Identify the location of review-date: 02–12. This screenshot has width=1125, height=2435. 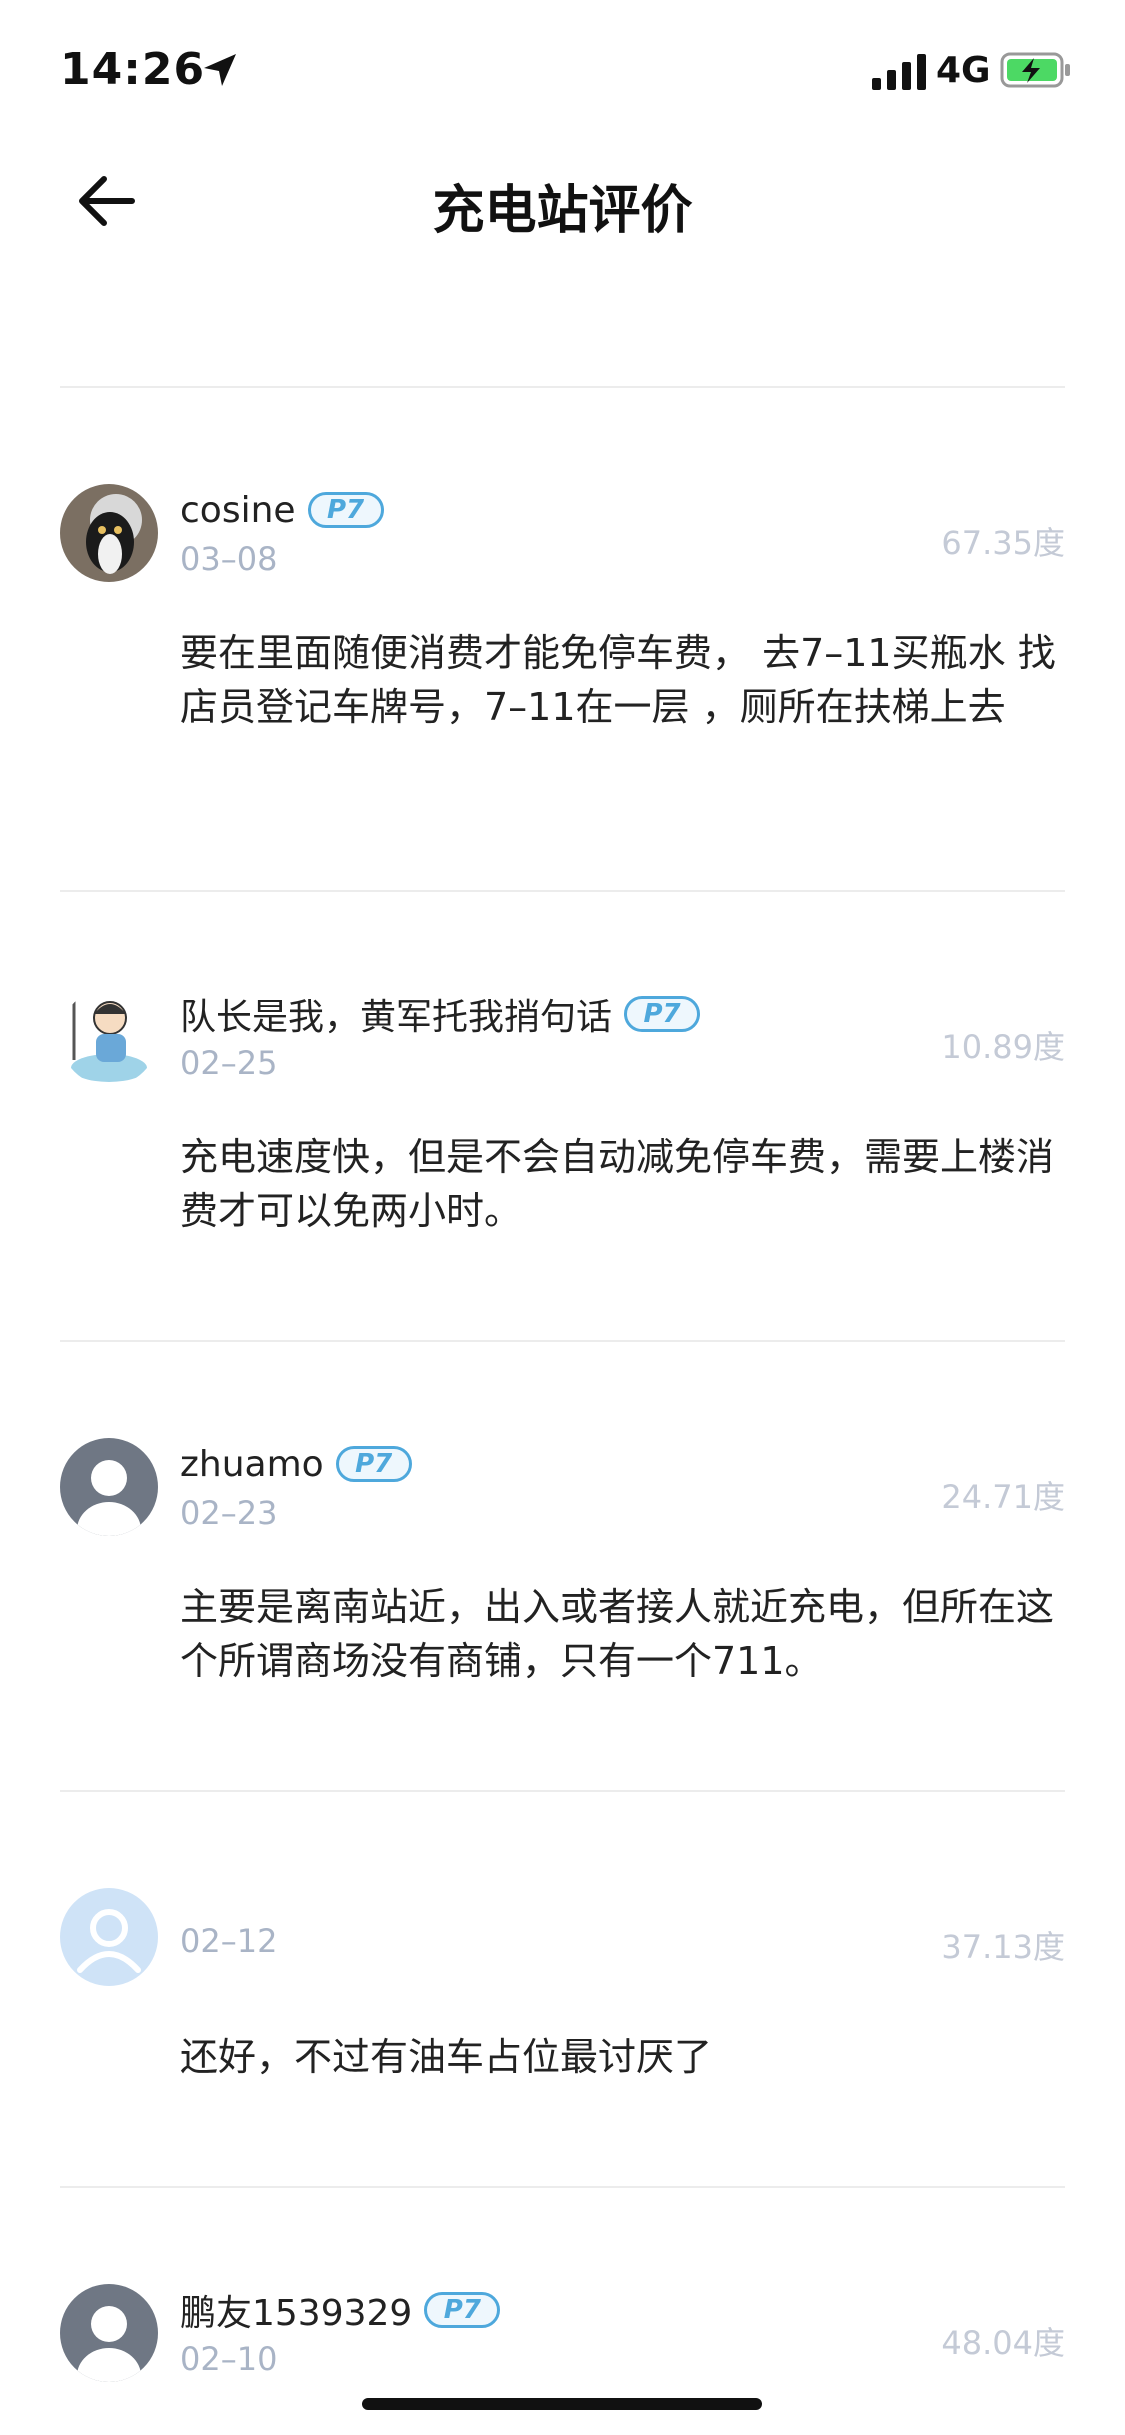
(229, 1941).